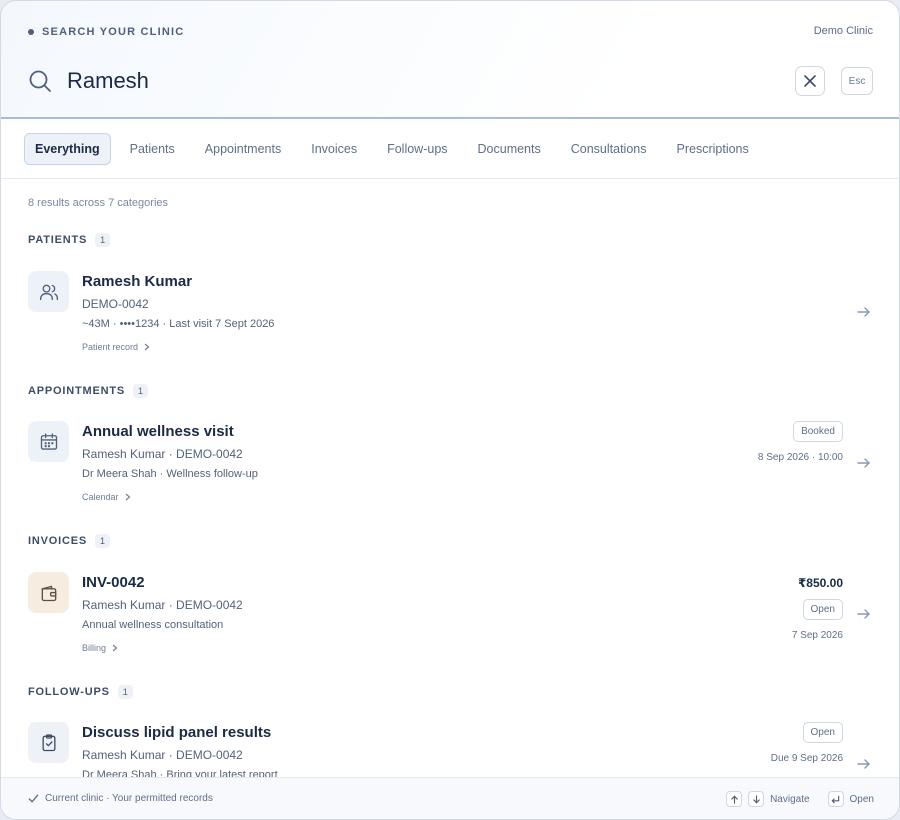 The width and height of the screenshot is (900, 820). I want to click on result-title: INV-0042, so click(113, 582).